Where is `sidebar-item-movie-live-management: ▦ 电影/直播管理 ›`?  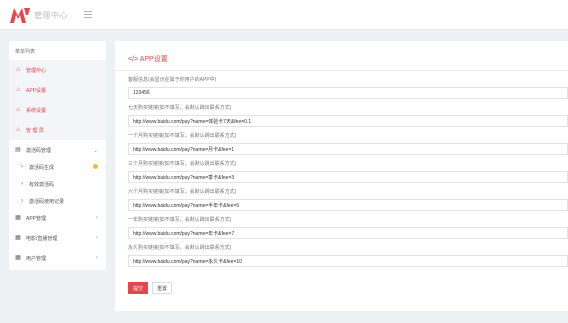
sidebar-item-movie-live-management: ▦ 电影/直播管理 › is located at coordinates (57, 238).